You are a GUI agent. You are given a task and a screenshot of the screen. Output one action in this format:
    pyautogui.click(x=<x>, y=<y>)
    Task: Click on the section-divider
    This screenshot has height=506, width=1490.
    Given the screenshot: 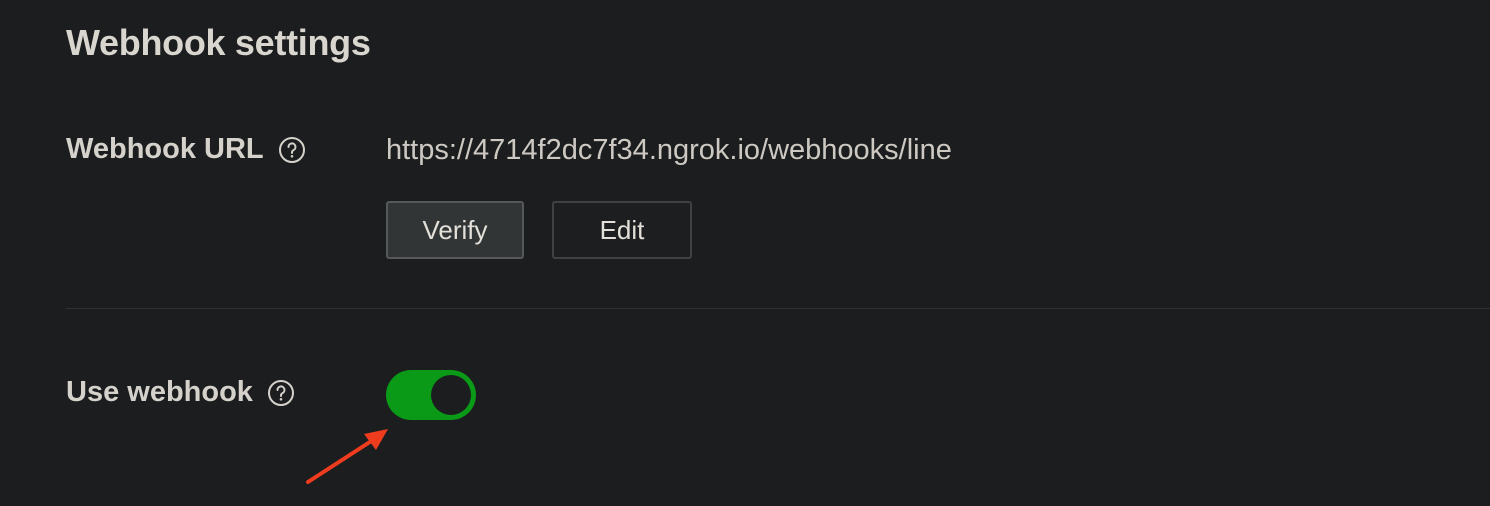 What is the action you would take?
    pyautogui.click(x=778, y=308)
    